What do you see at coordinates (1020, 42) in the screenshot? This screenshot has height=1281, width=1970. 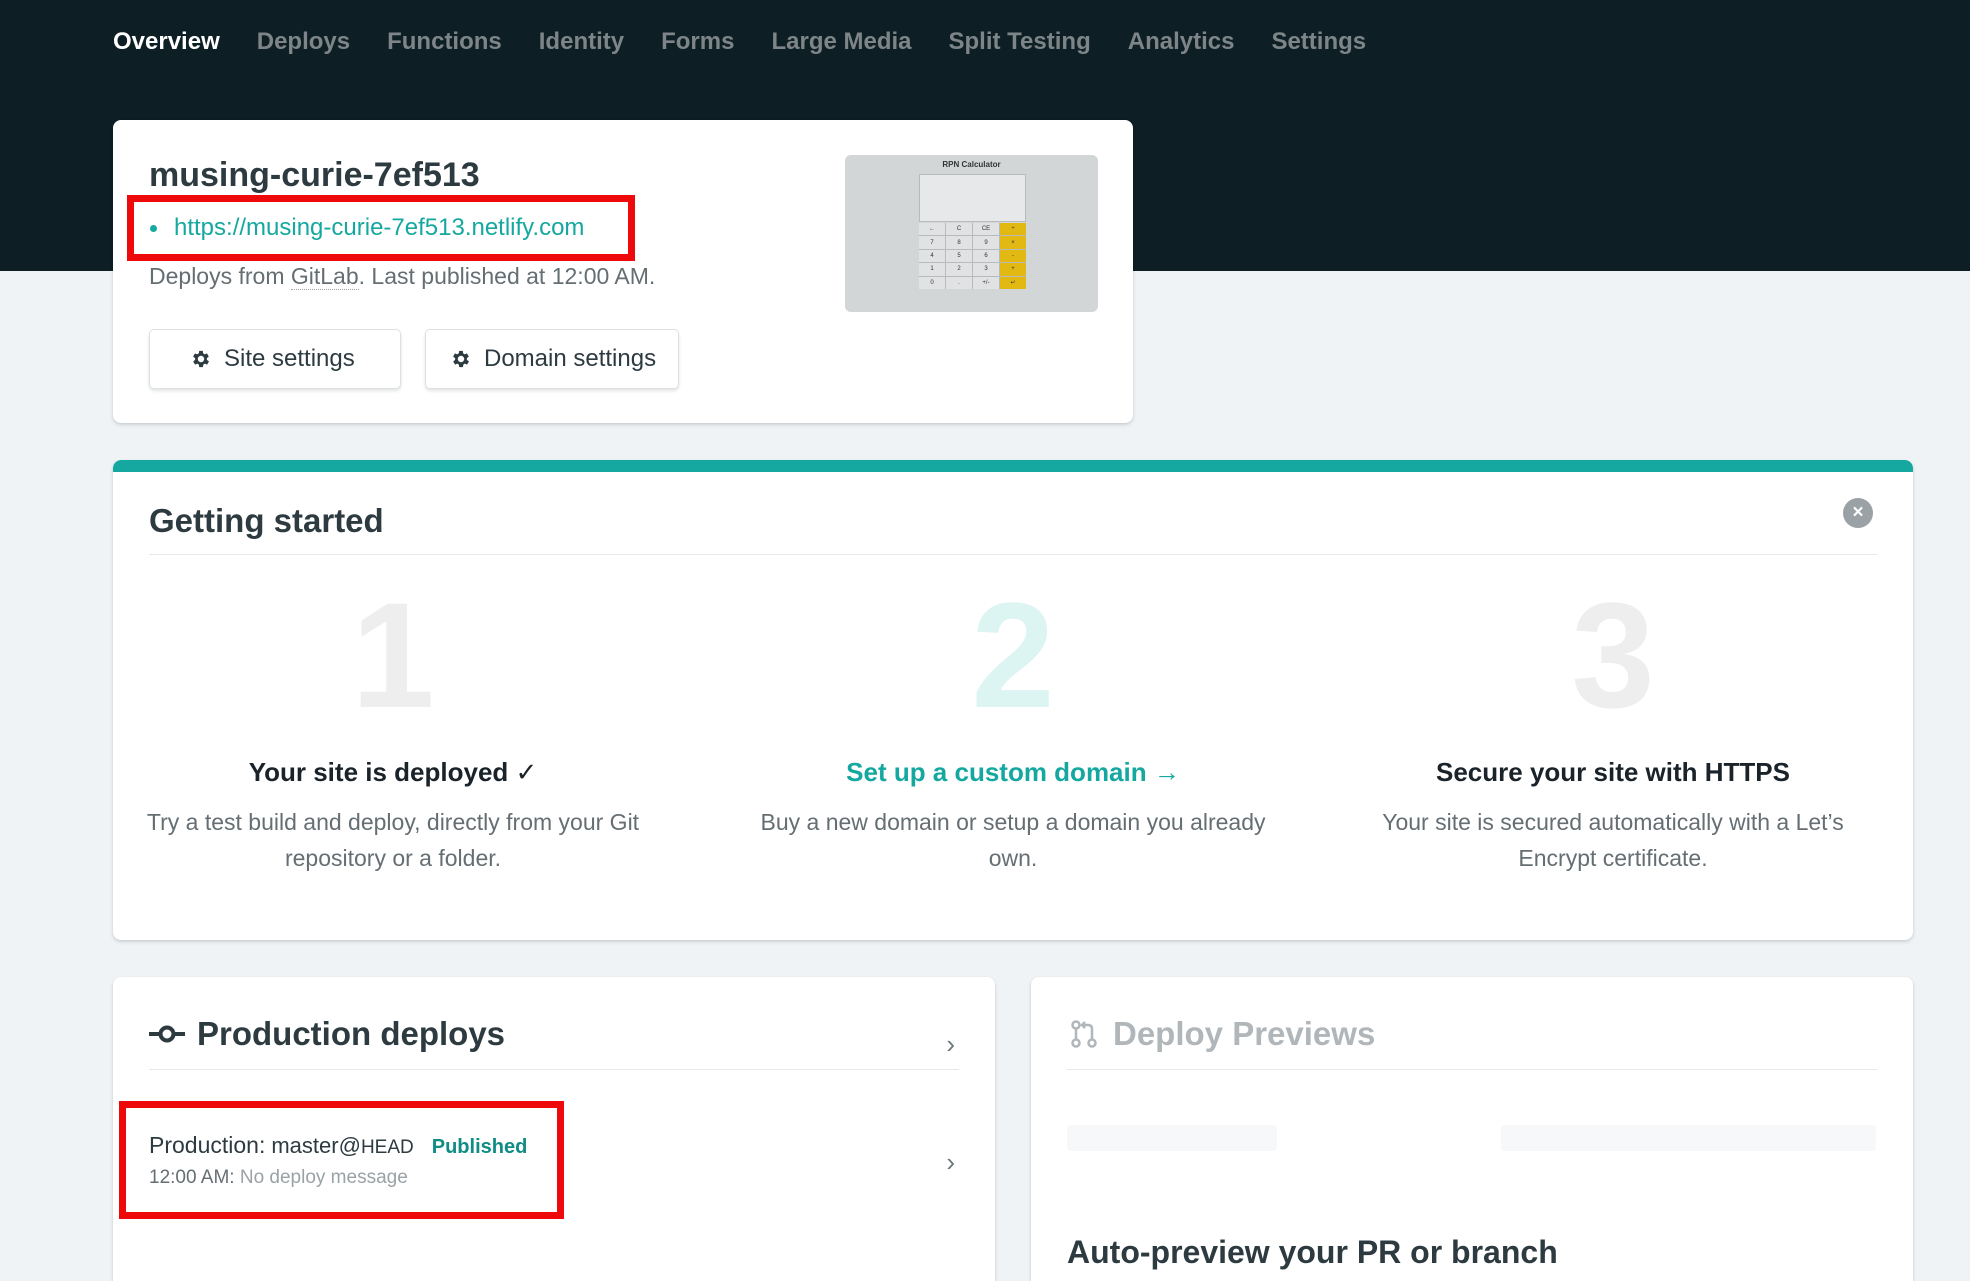 I see `tab-split-testing: Split Testing` at bounding box center [1020, 42].